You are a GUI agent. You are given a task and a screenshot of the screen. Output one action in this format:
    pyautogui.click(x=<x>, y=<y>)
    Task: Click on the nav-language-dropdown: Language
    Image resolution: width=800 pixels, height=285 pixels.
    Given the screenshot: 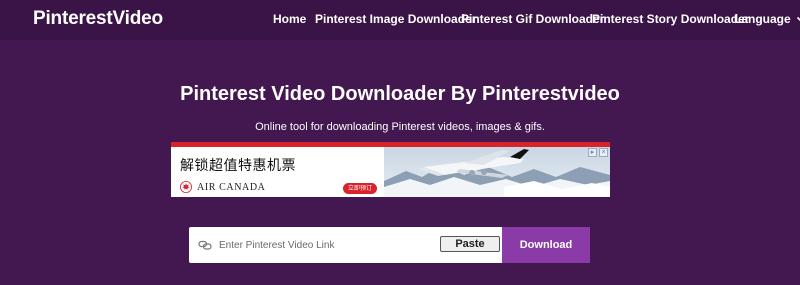 What is the action you would take?
    pyautogui.click(x=767, y=19)
    